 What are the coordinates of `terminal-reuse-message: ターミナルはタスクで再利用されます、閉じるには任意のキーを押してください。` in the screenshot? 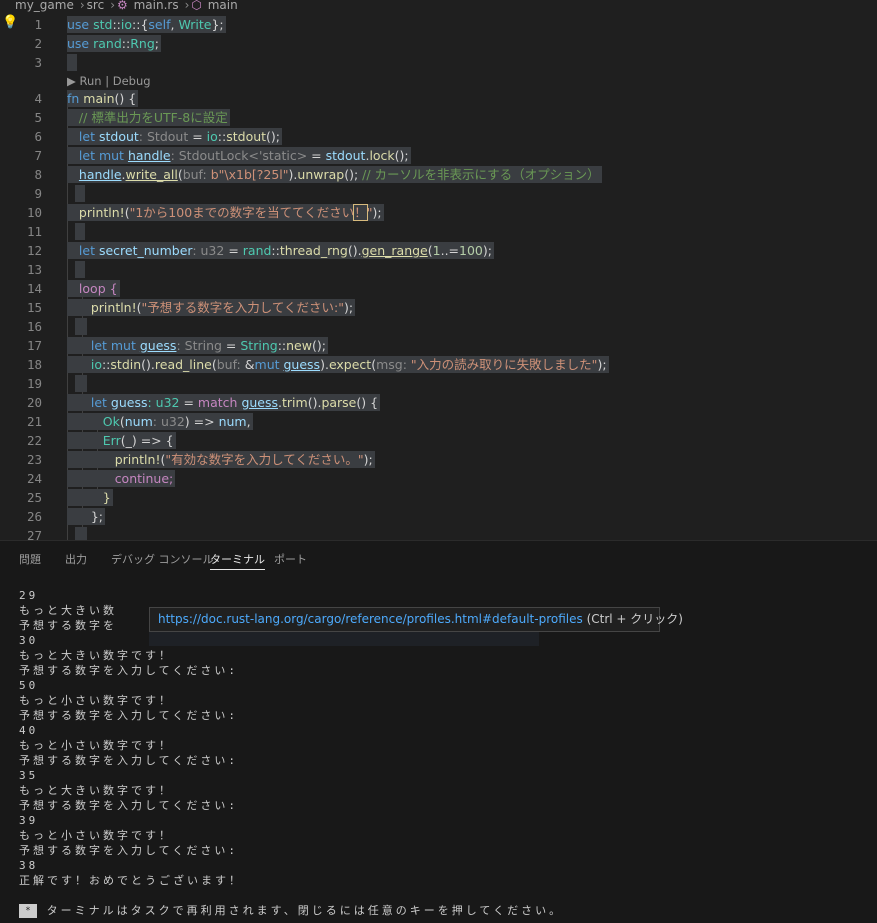 It's located at (305, 910).